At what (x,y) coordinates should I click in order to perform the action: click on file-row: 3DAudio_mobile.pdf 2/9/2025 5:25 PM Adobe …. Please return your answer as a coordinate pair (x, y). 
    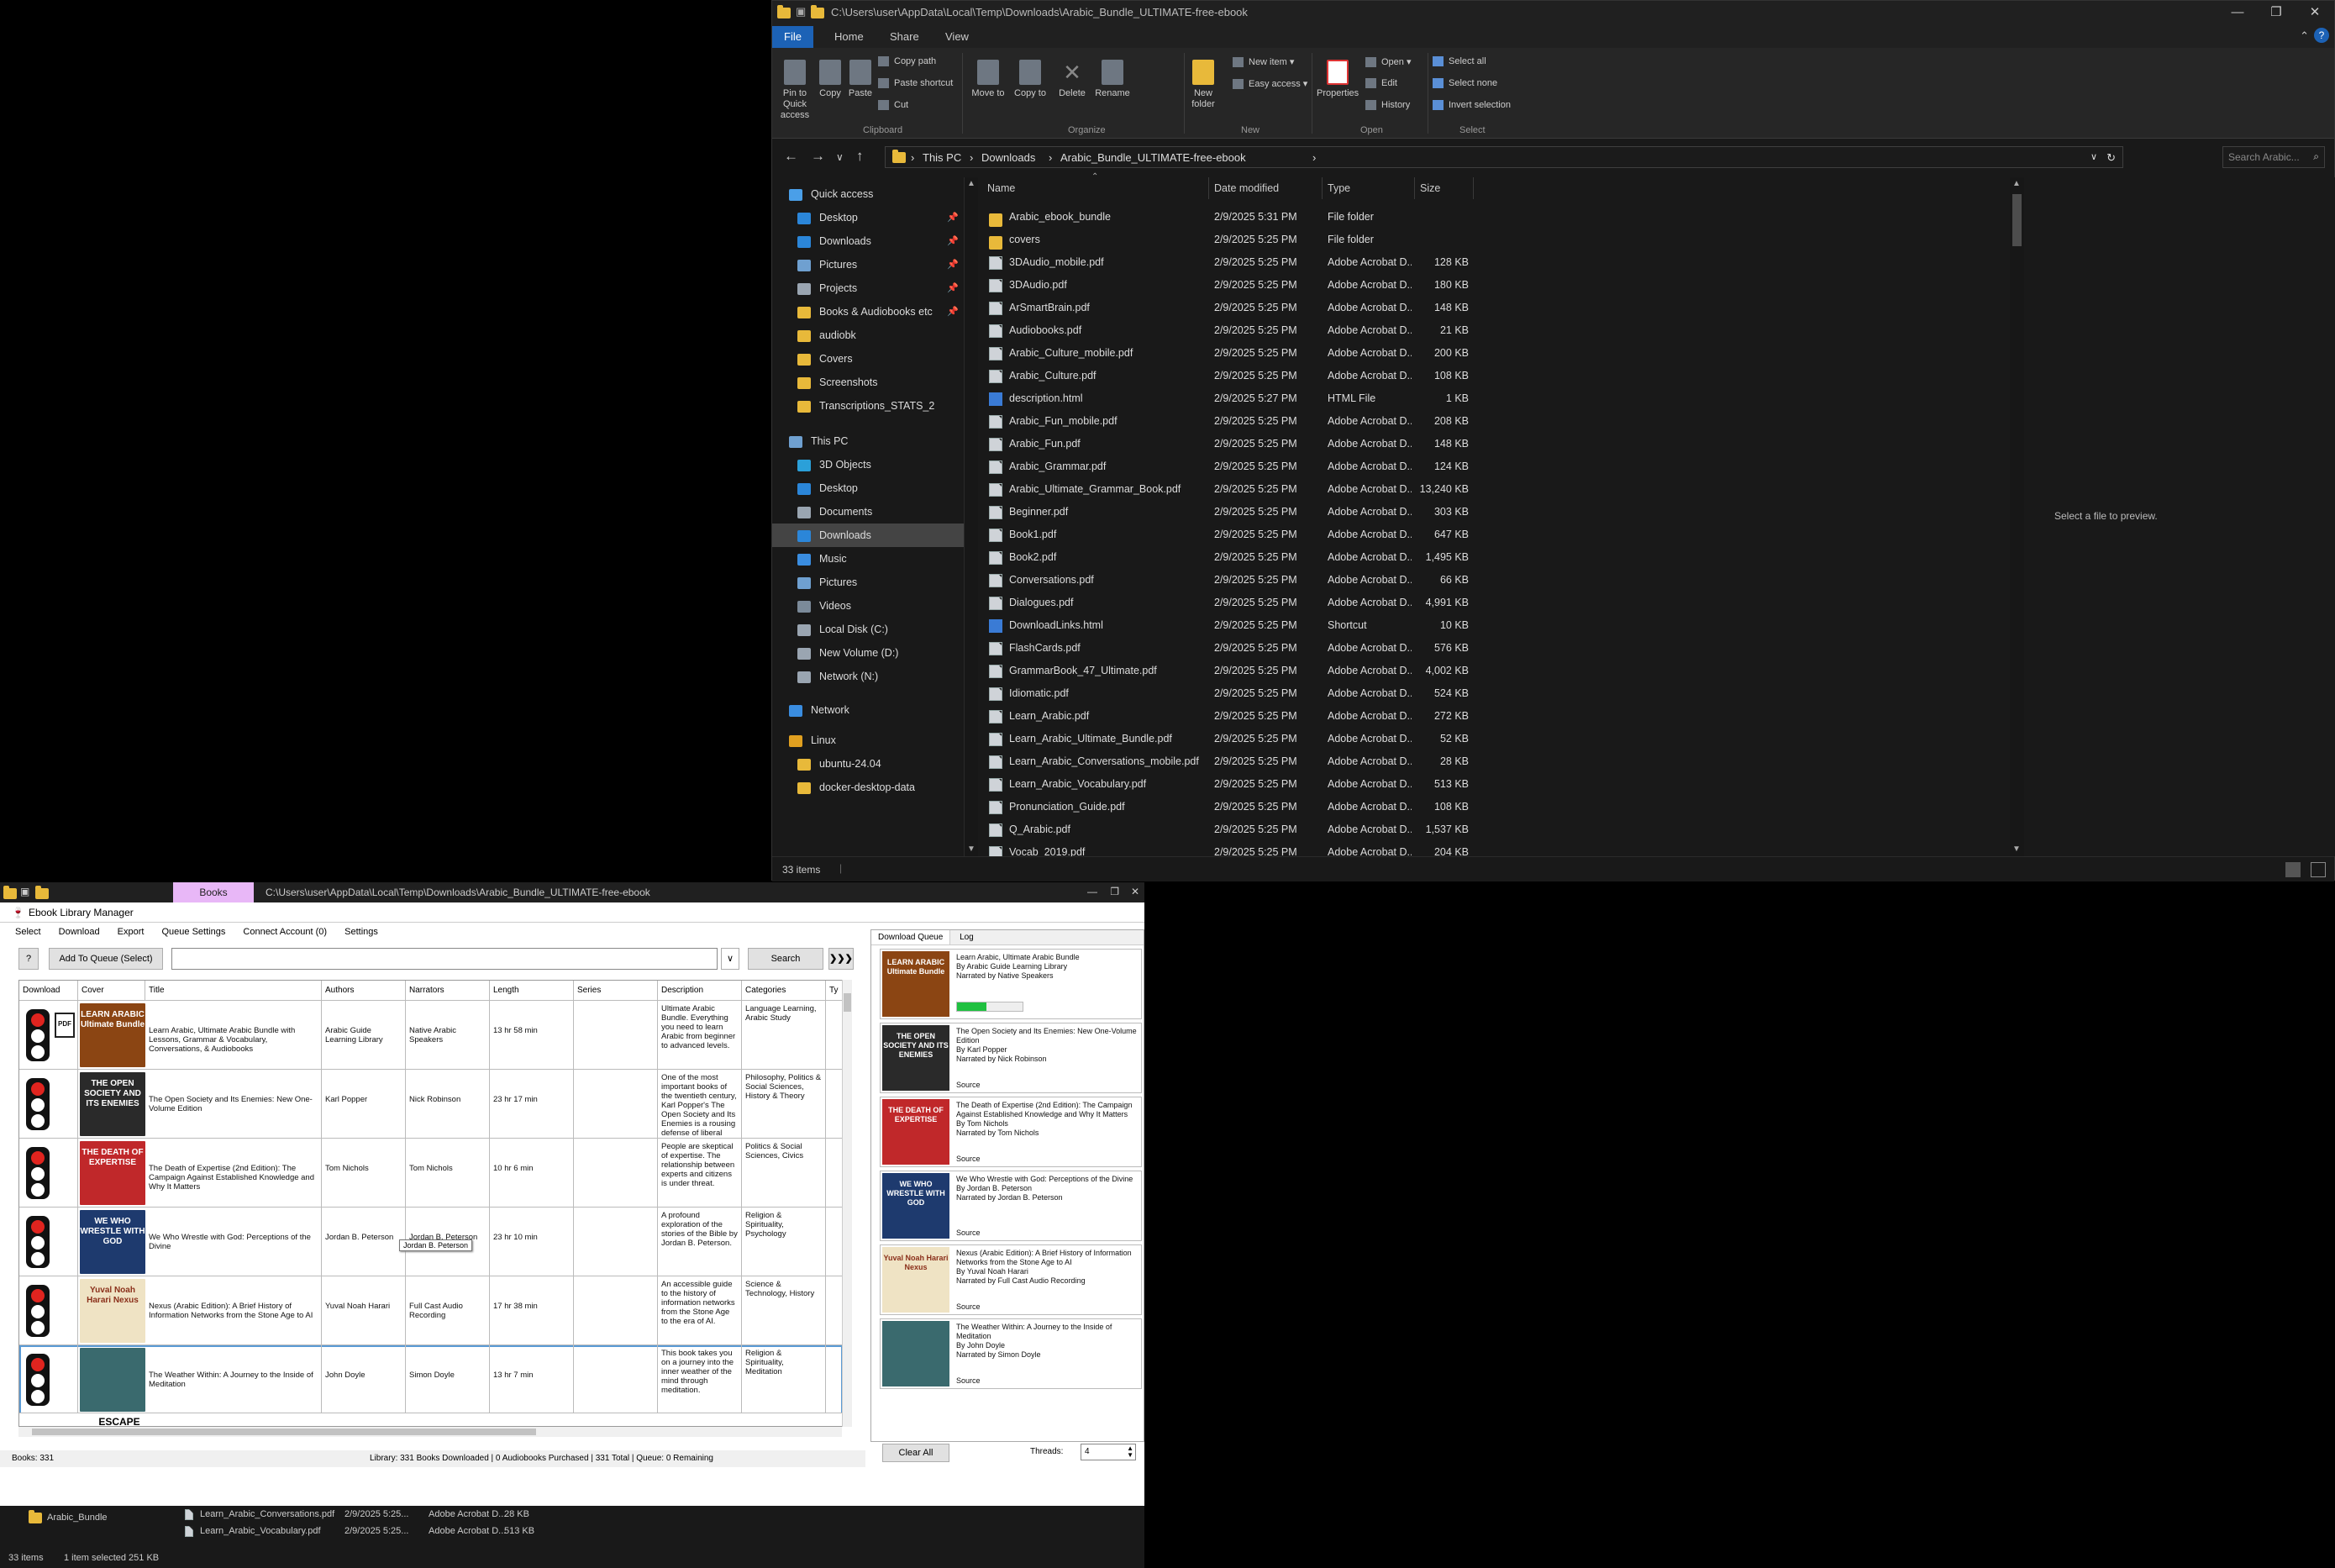
    Looking at the image, I should click on (1242, 263).